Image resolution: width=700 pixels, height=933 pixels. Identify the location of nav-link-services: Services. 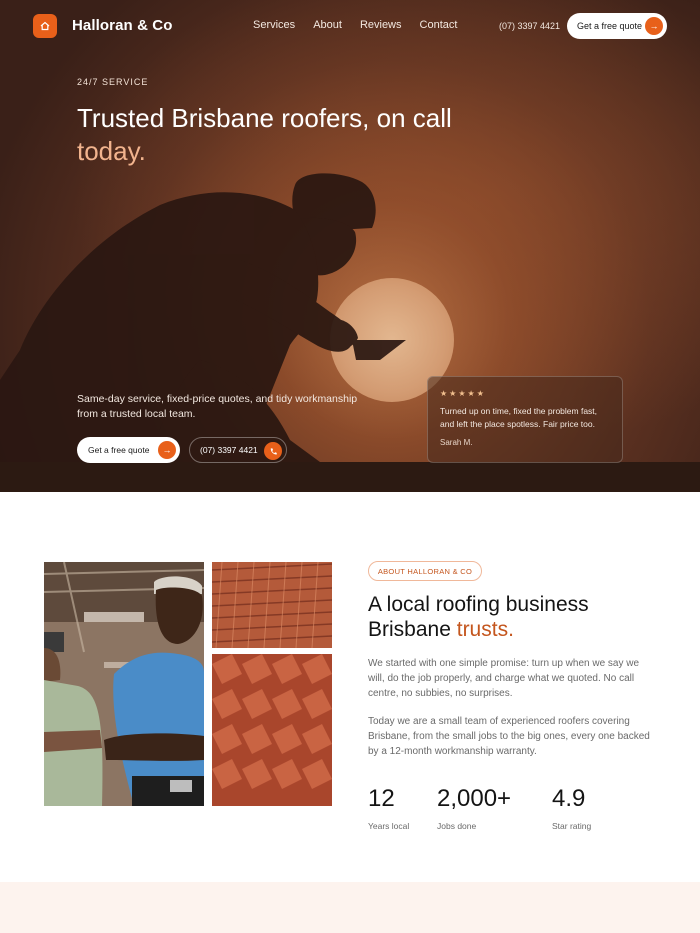
(274, 25).